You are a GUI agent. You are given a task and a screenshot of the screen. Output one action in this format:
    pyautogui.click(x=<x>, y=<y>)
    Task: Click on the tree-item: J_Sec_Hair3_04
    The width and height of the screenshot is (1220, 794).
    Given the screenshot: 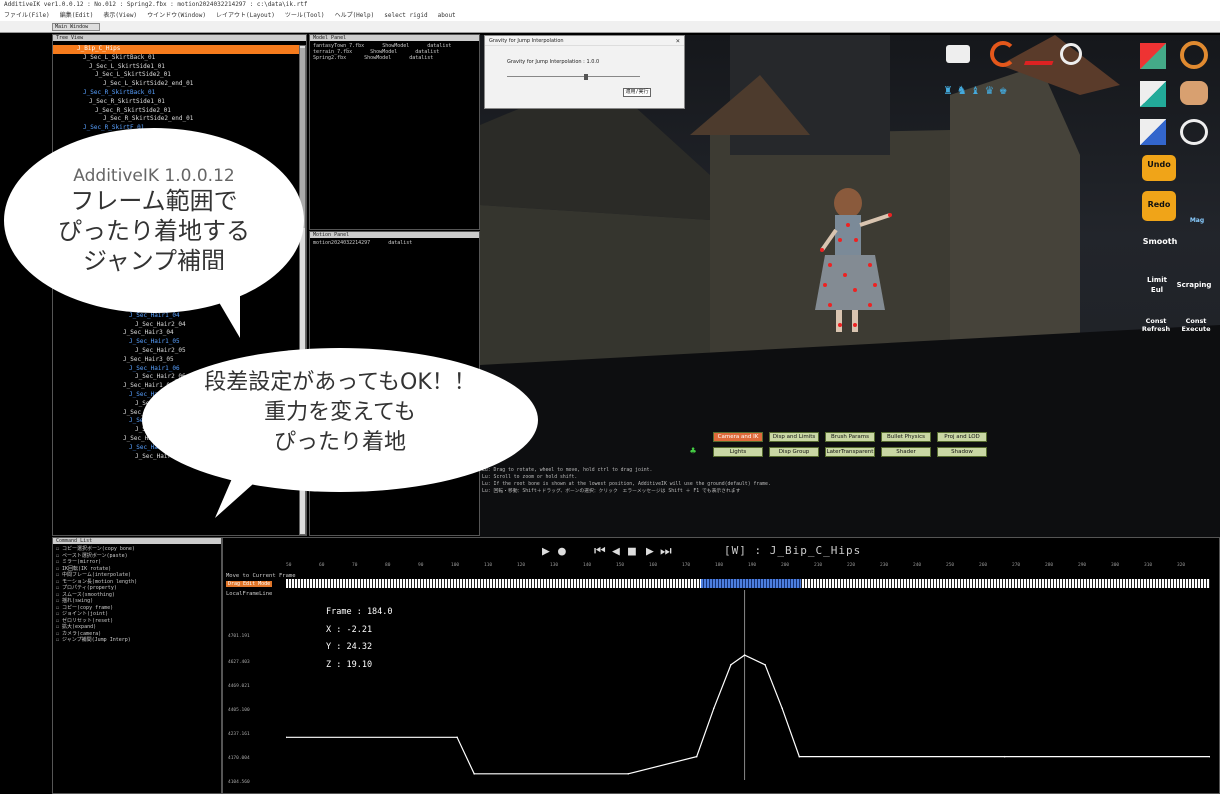 What is the action you would take?
    pyautogui.click(x=176, y=333)
    